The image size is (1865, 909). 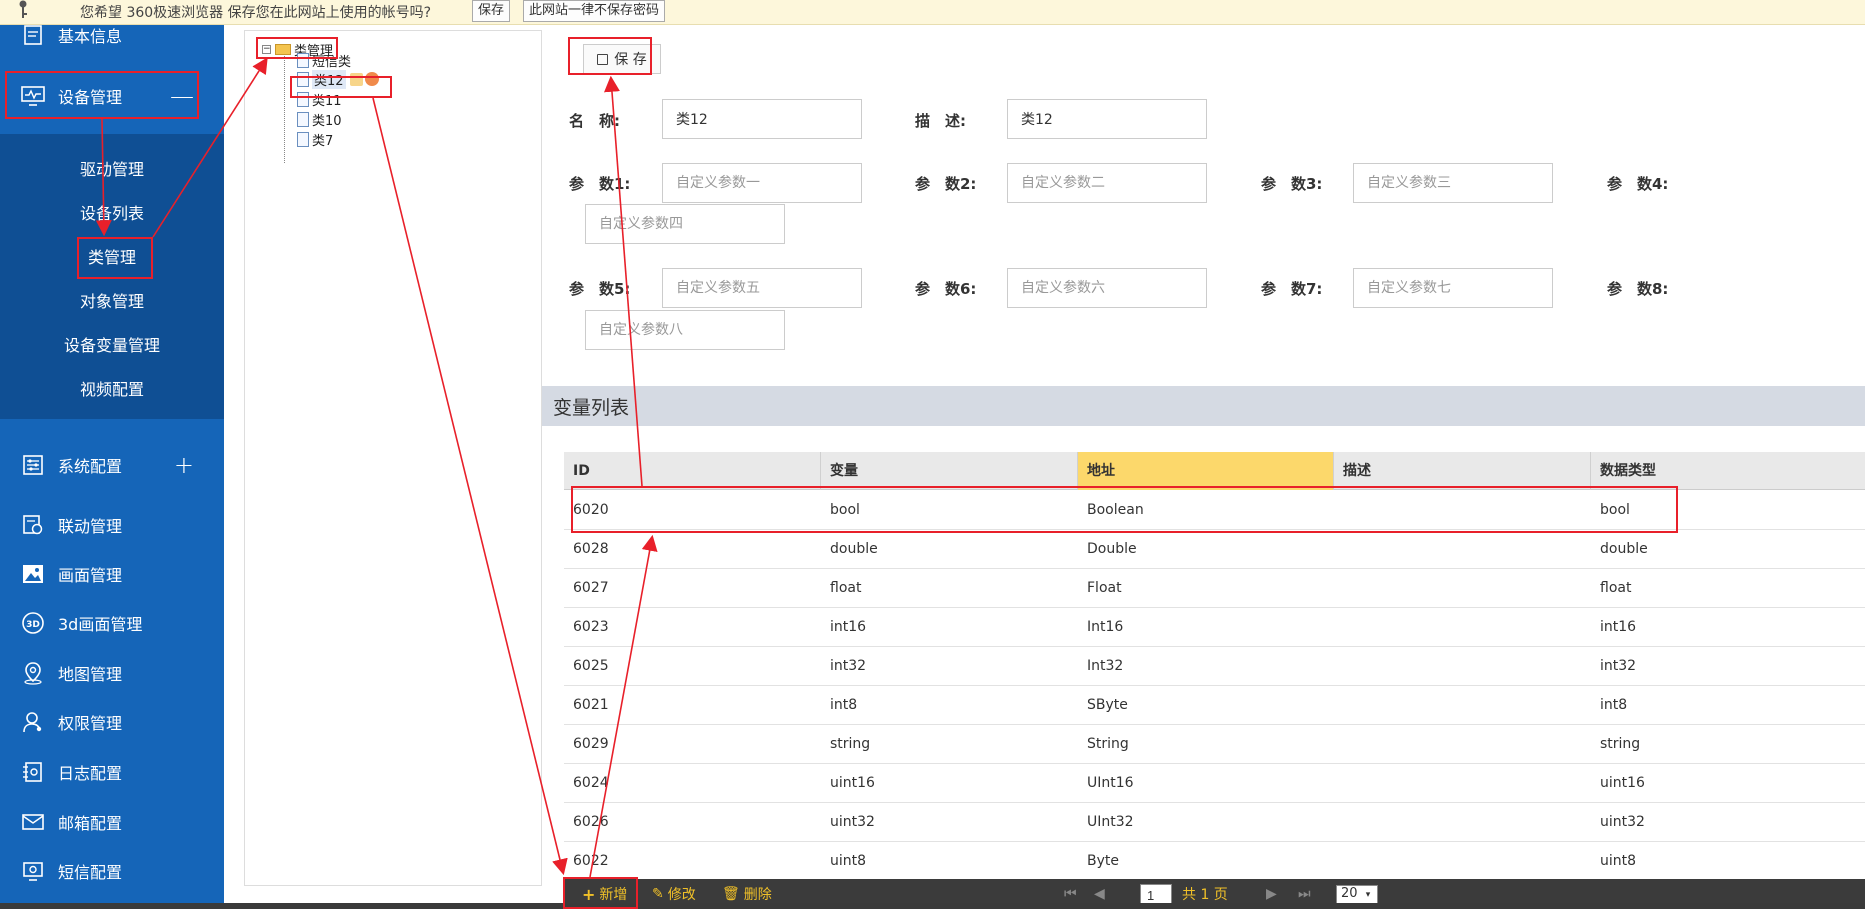 I want to click on cell-variable: double, so click(x=854, y=549).